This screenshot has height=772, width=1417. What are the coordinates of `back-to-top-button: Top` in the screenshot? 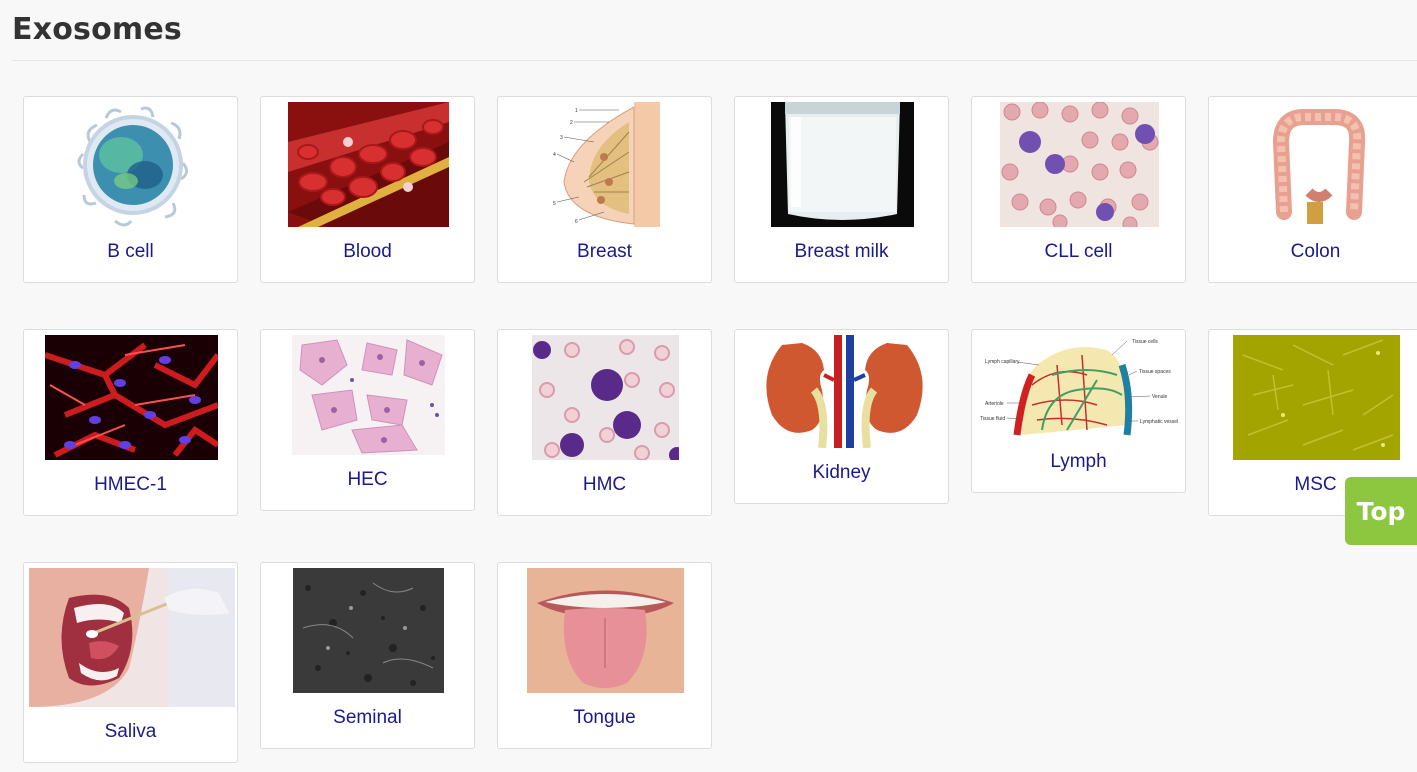 It's located at (1381, 511).